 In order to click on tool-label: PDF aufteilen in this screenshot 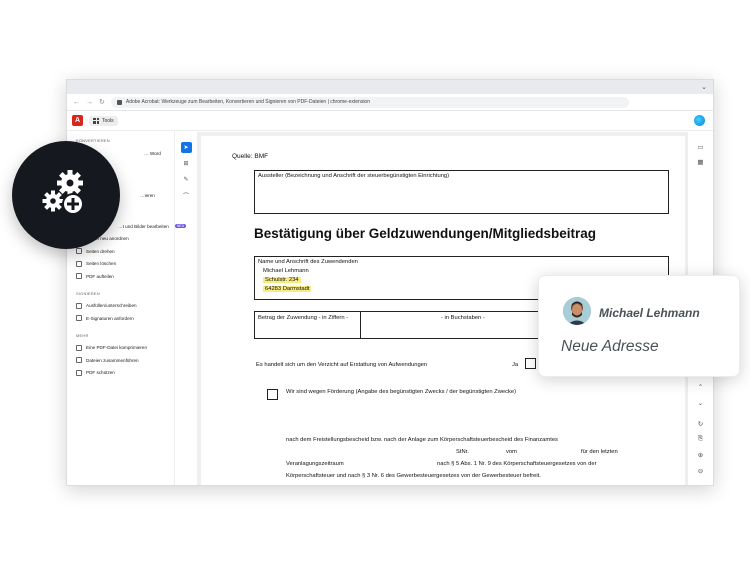, I will do `click(100, 276)`.